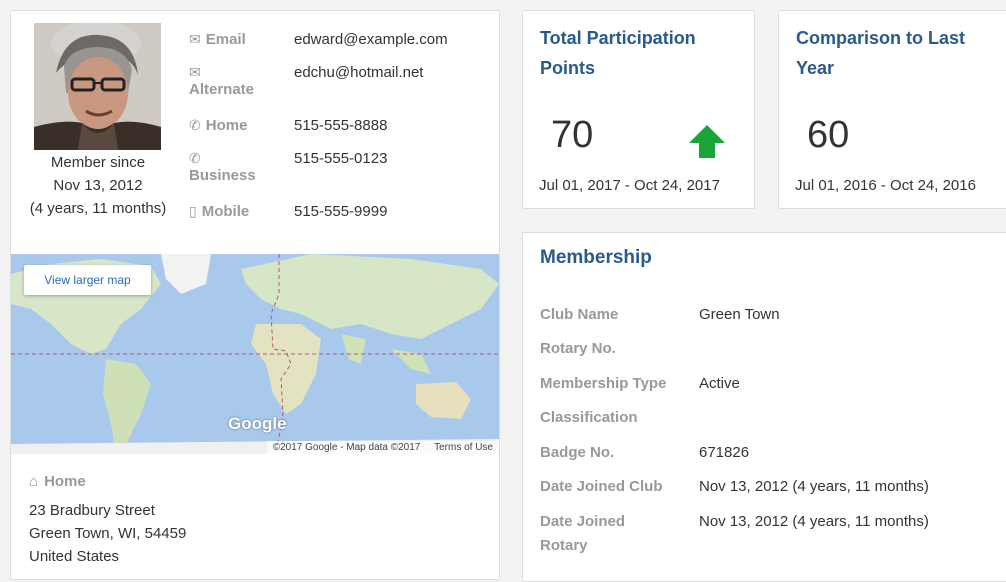 The height and width of the screenshot is (582, 1006). I want to click on view-larger-map-button: View larger map, so click(87, 280).